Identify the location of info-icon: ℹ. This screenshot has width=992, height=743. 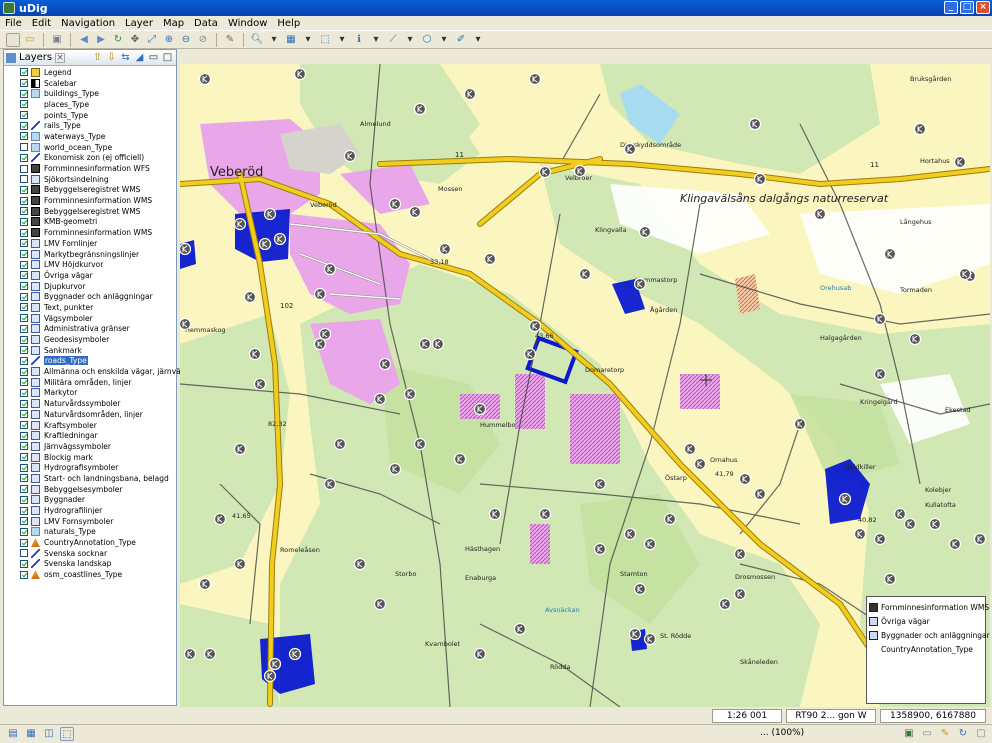
(359, 40).